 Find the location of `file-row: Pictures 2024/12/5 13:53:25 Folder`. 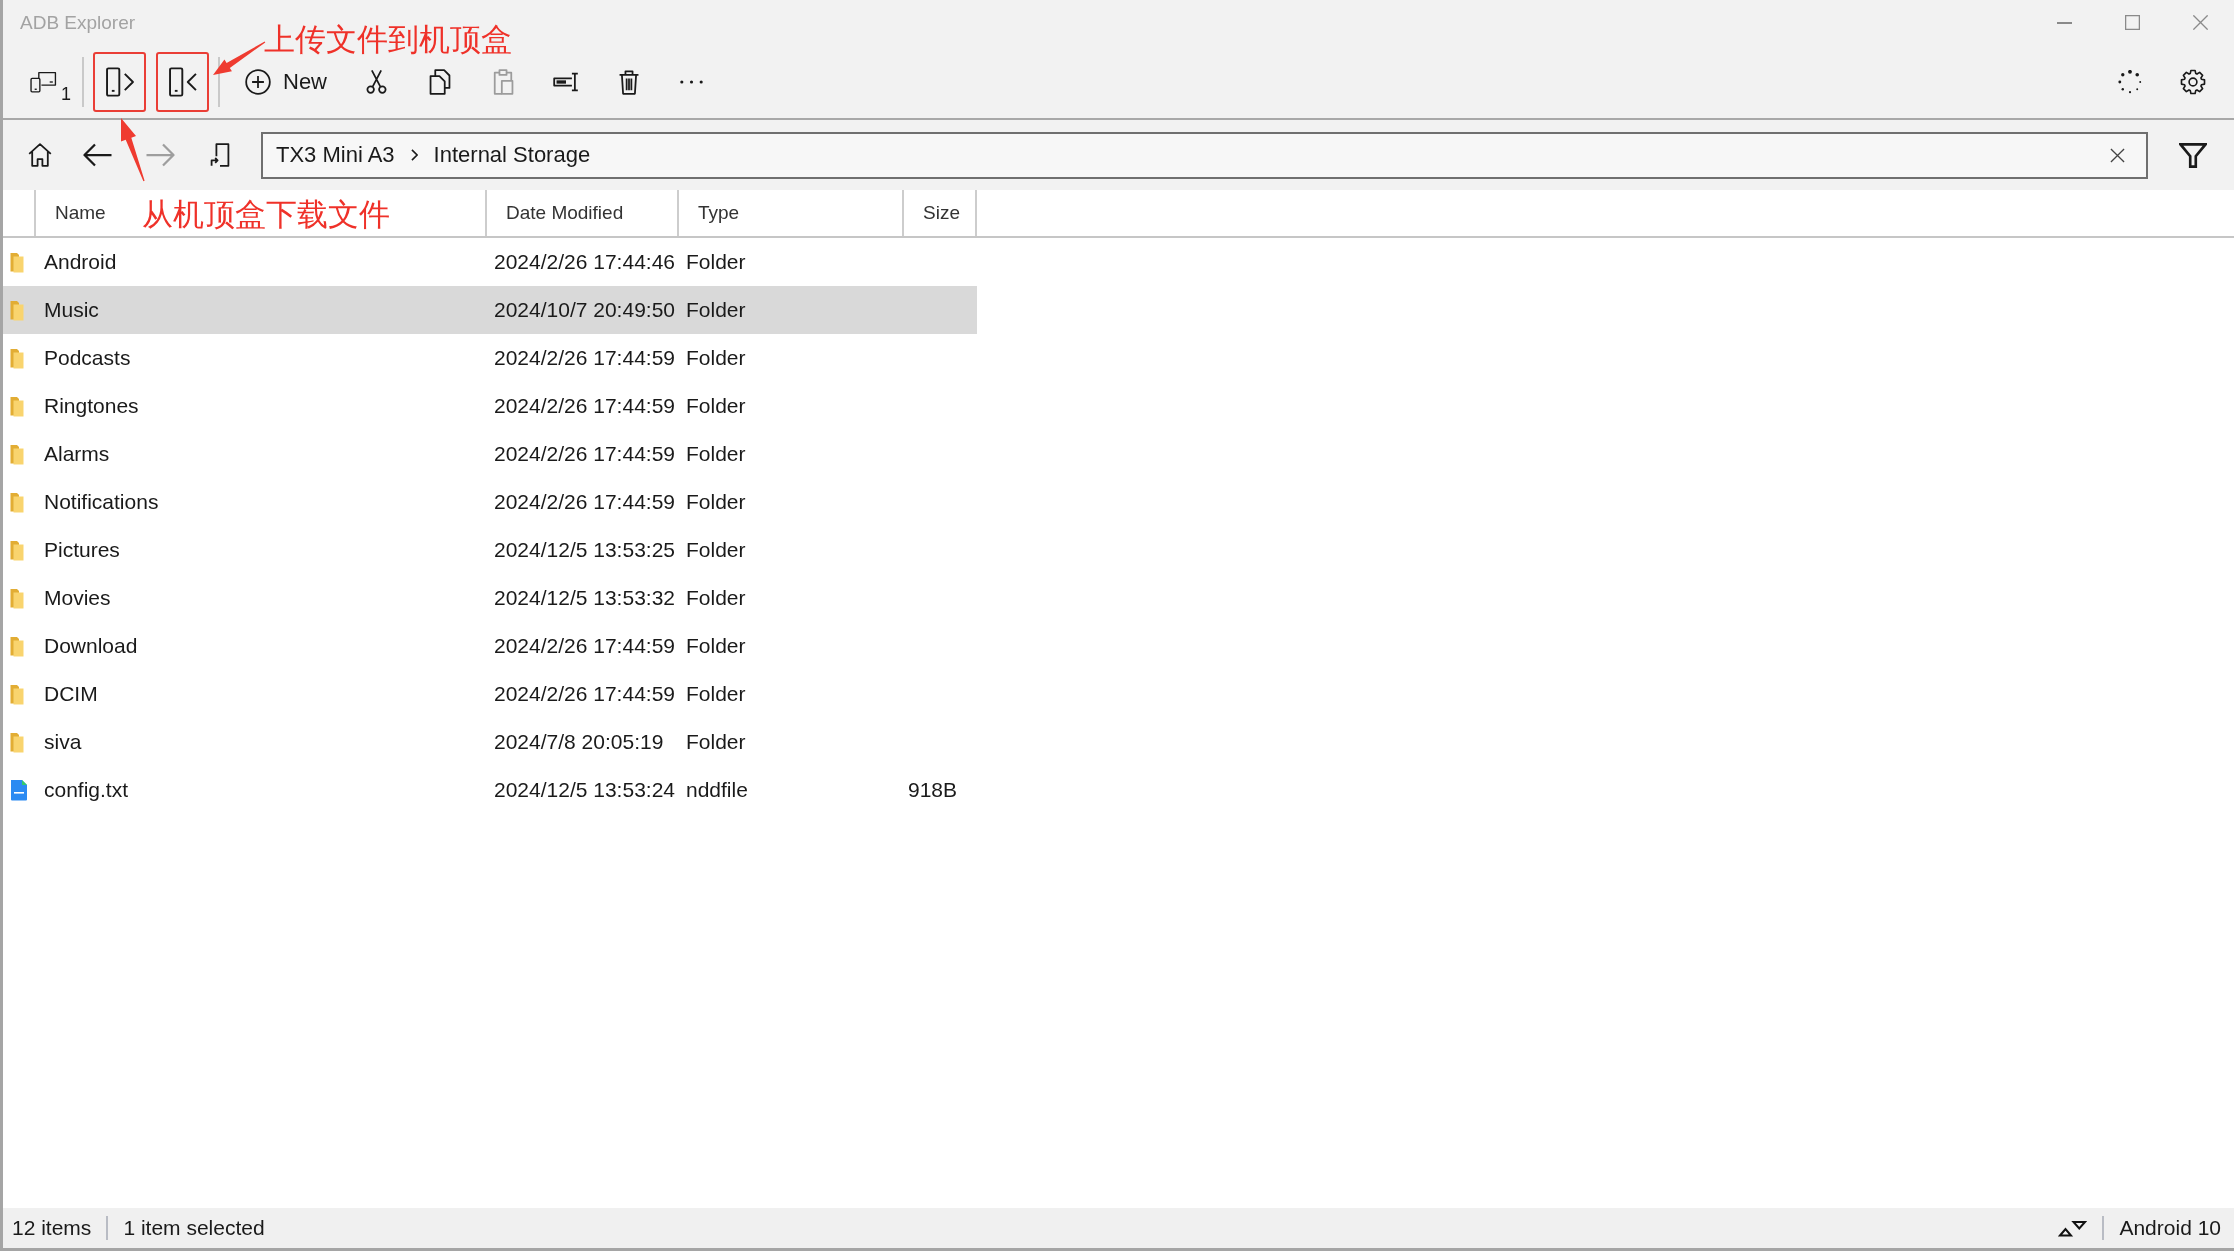

file-row: Pictures 2024/12/5 13:53:25 Folder is located at coordinates (490, 550).